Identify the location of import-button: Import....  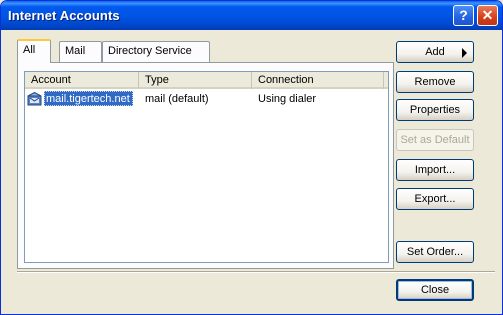
(435, 170).